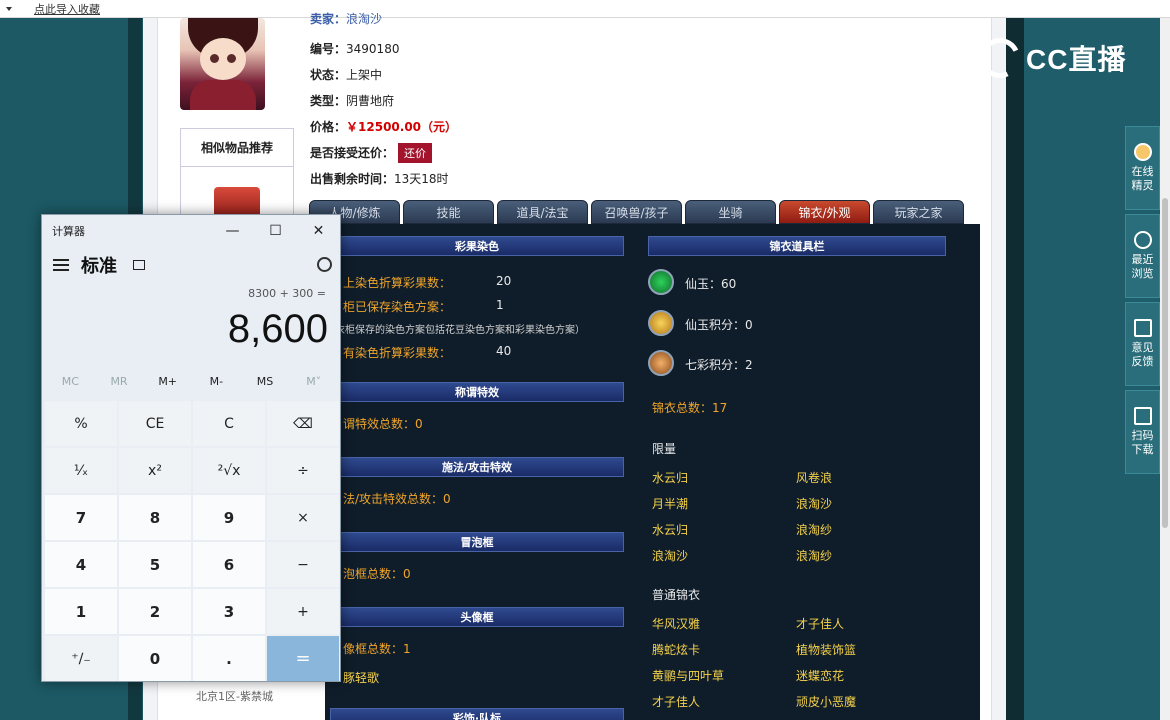 Image resolution: width=1170 pixels, height=720 pixels. What do you see at coordinates (1015, 369) in the screenshot?
I see `page-border-right` at bounding box center [1015, 369].